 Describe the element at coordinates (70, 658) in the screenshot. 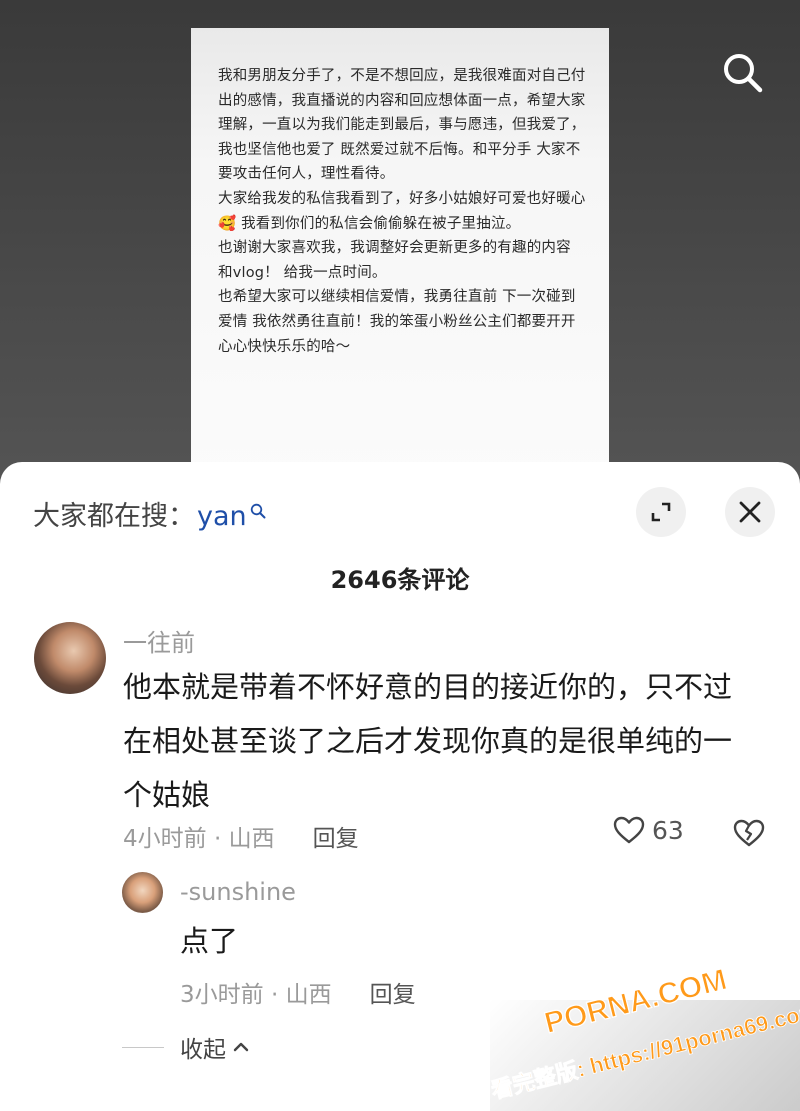

I see `avatar` at that location.